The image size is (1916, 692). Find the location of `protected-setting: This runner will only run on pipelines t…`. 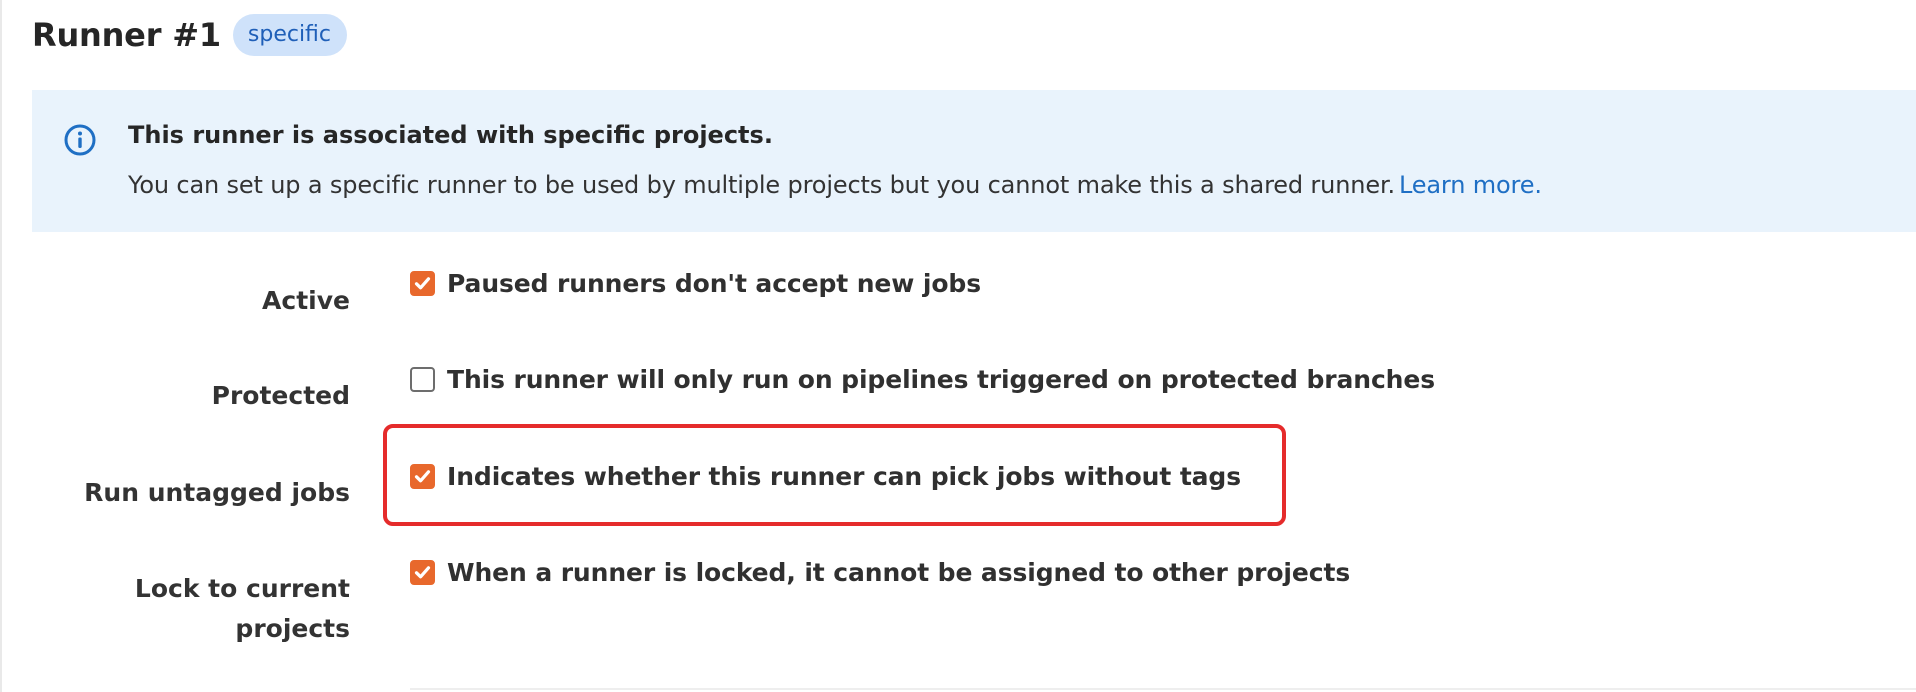

protected-setting: This runner will only run on pipelines t… is located at coordinates (922, 379).